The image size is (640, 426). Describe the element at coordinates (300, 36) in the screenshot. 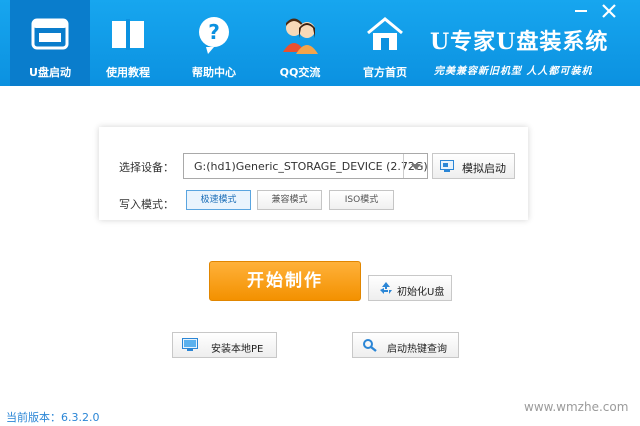

I see `qq-users-icon` at that location.